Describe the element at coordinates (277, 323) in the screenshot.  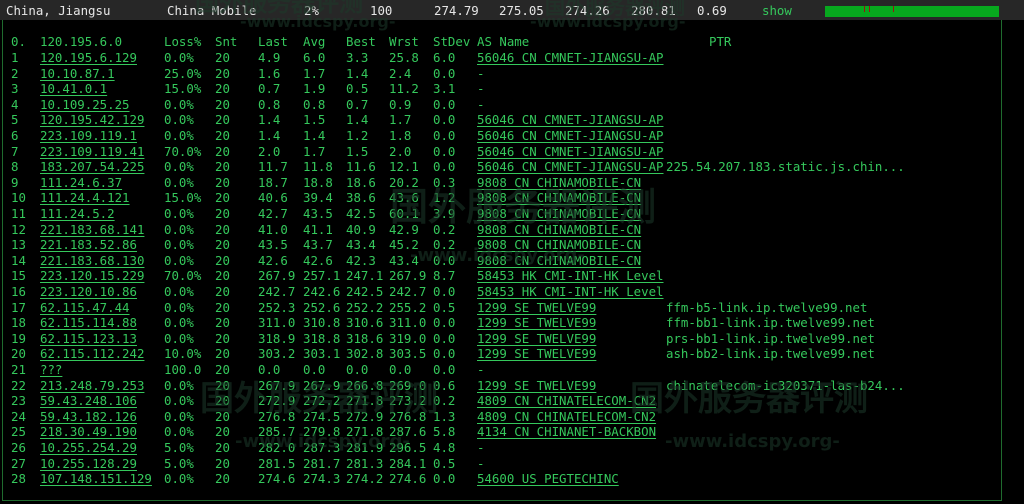
I see `hop-last: 311.0` at that location.